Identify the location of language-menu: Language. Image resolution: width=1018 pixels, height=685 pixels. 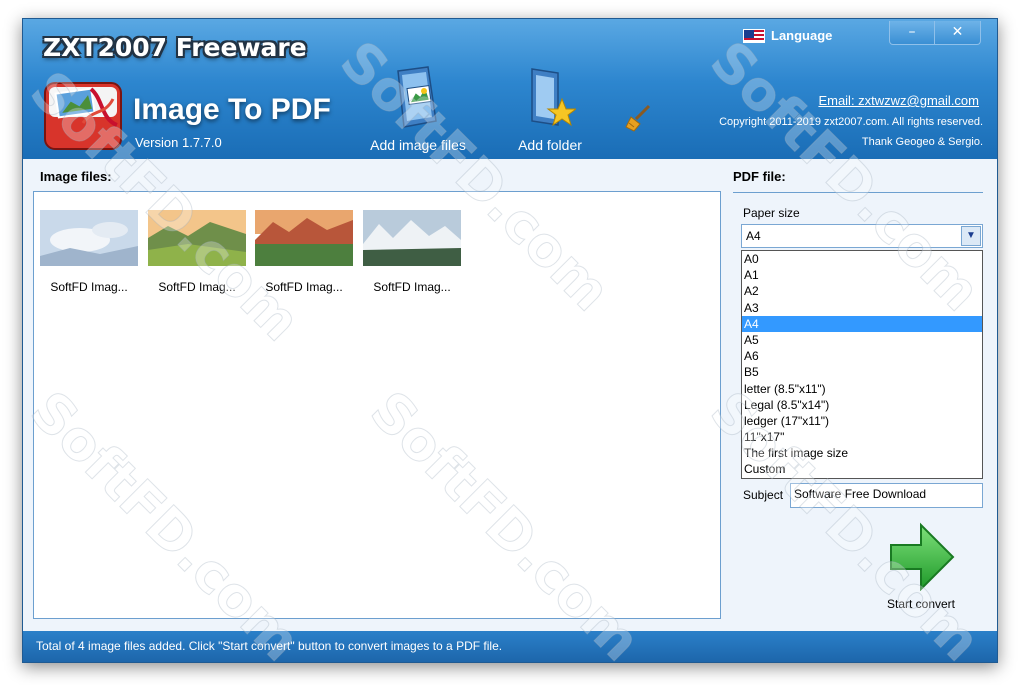
(787, 35).